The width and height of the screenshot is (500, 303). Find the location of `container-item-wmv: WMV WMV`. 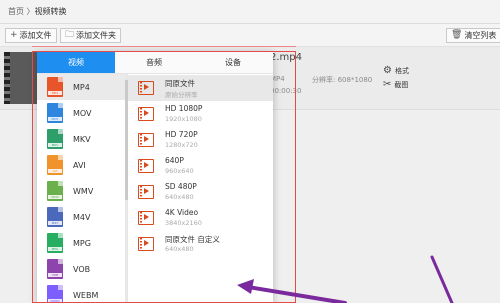

container-item-wmv: WMV WMV is located at coordinates (81, 191).